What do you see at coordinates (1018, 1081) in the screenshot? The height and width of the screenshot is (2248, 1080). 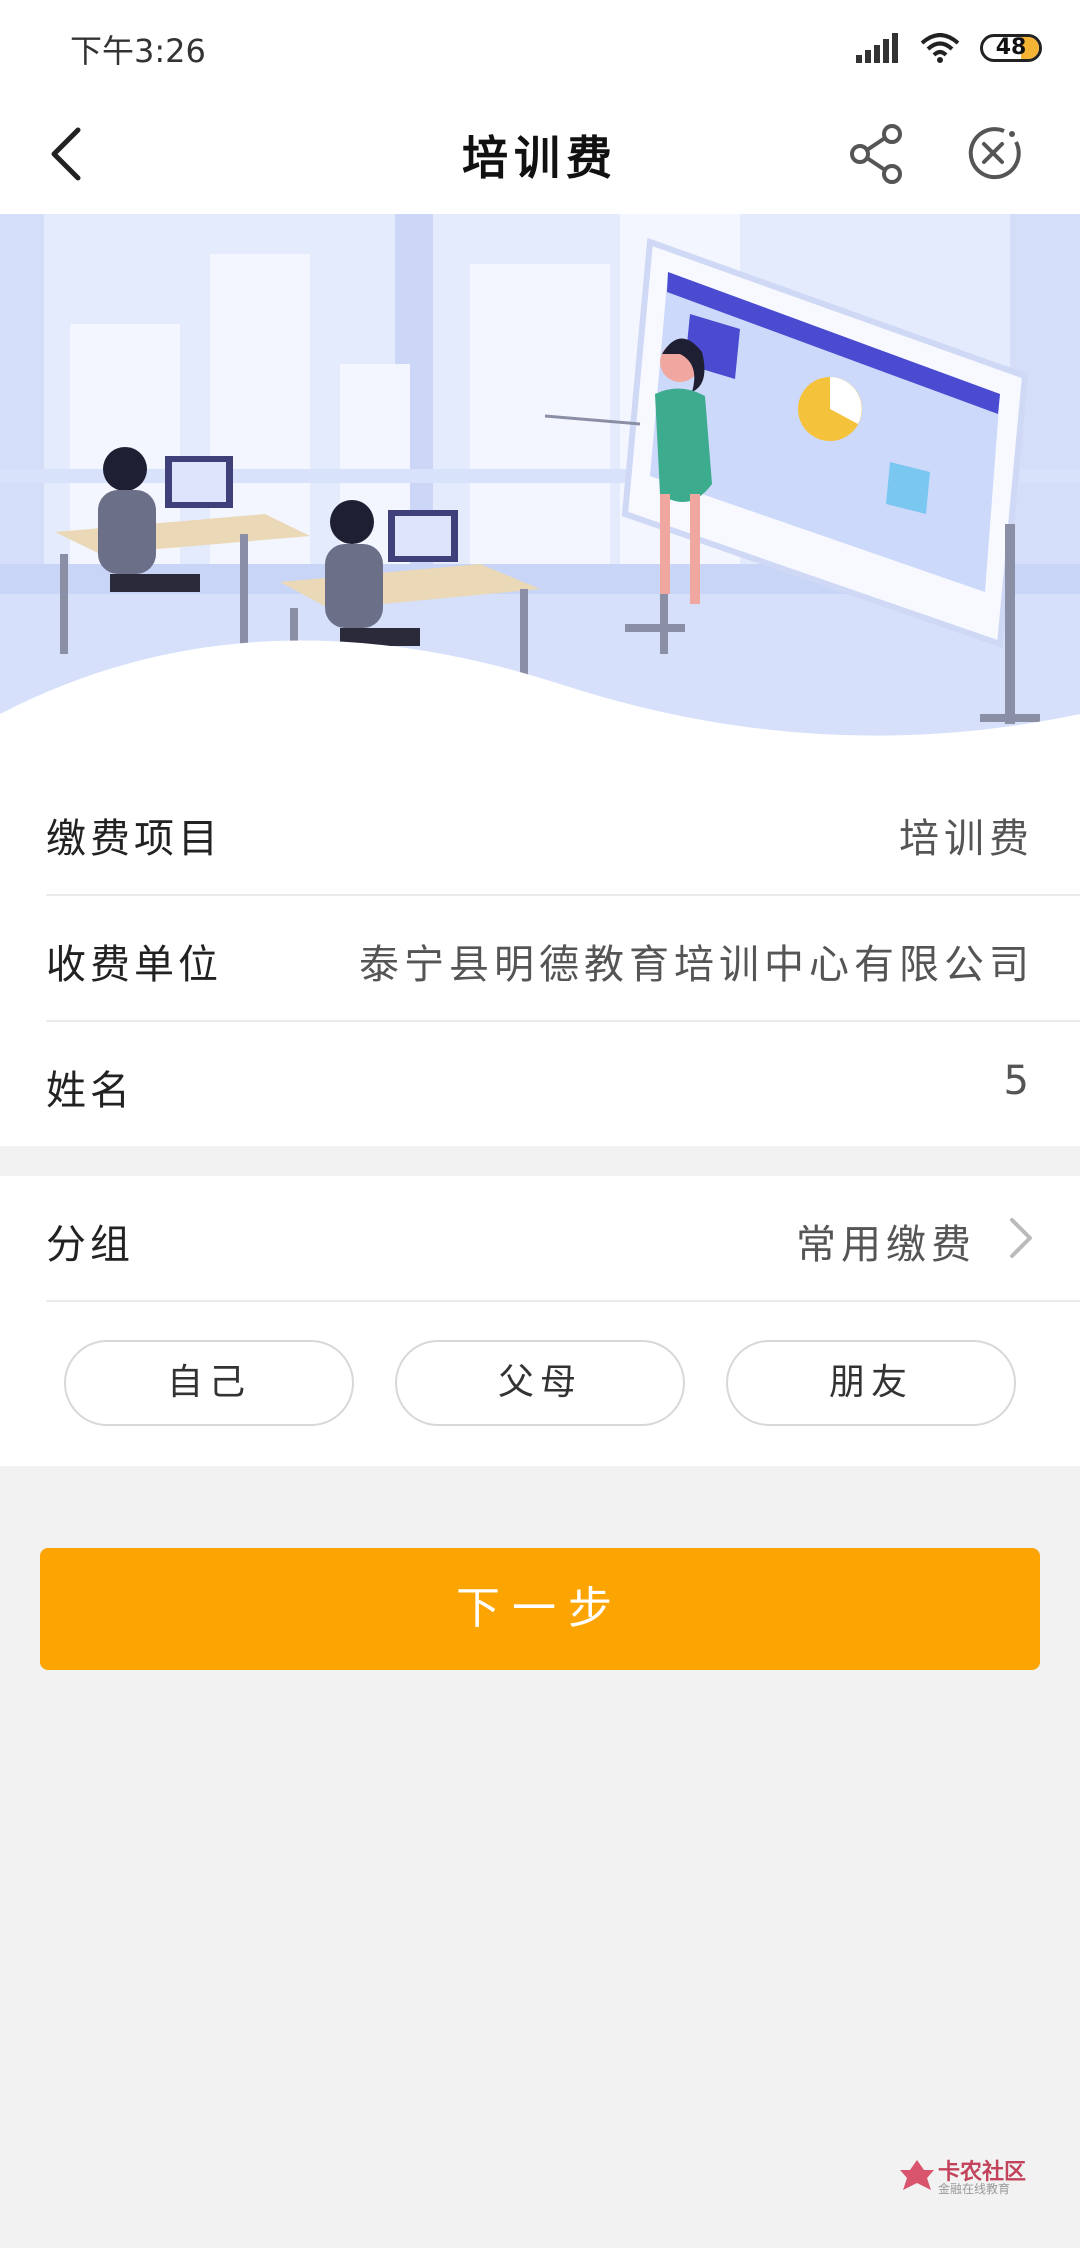 I see `info-row-value: 5` at bounding box center [1018, 1081].